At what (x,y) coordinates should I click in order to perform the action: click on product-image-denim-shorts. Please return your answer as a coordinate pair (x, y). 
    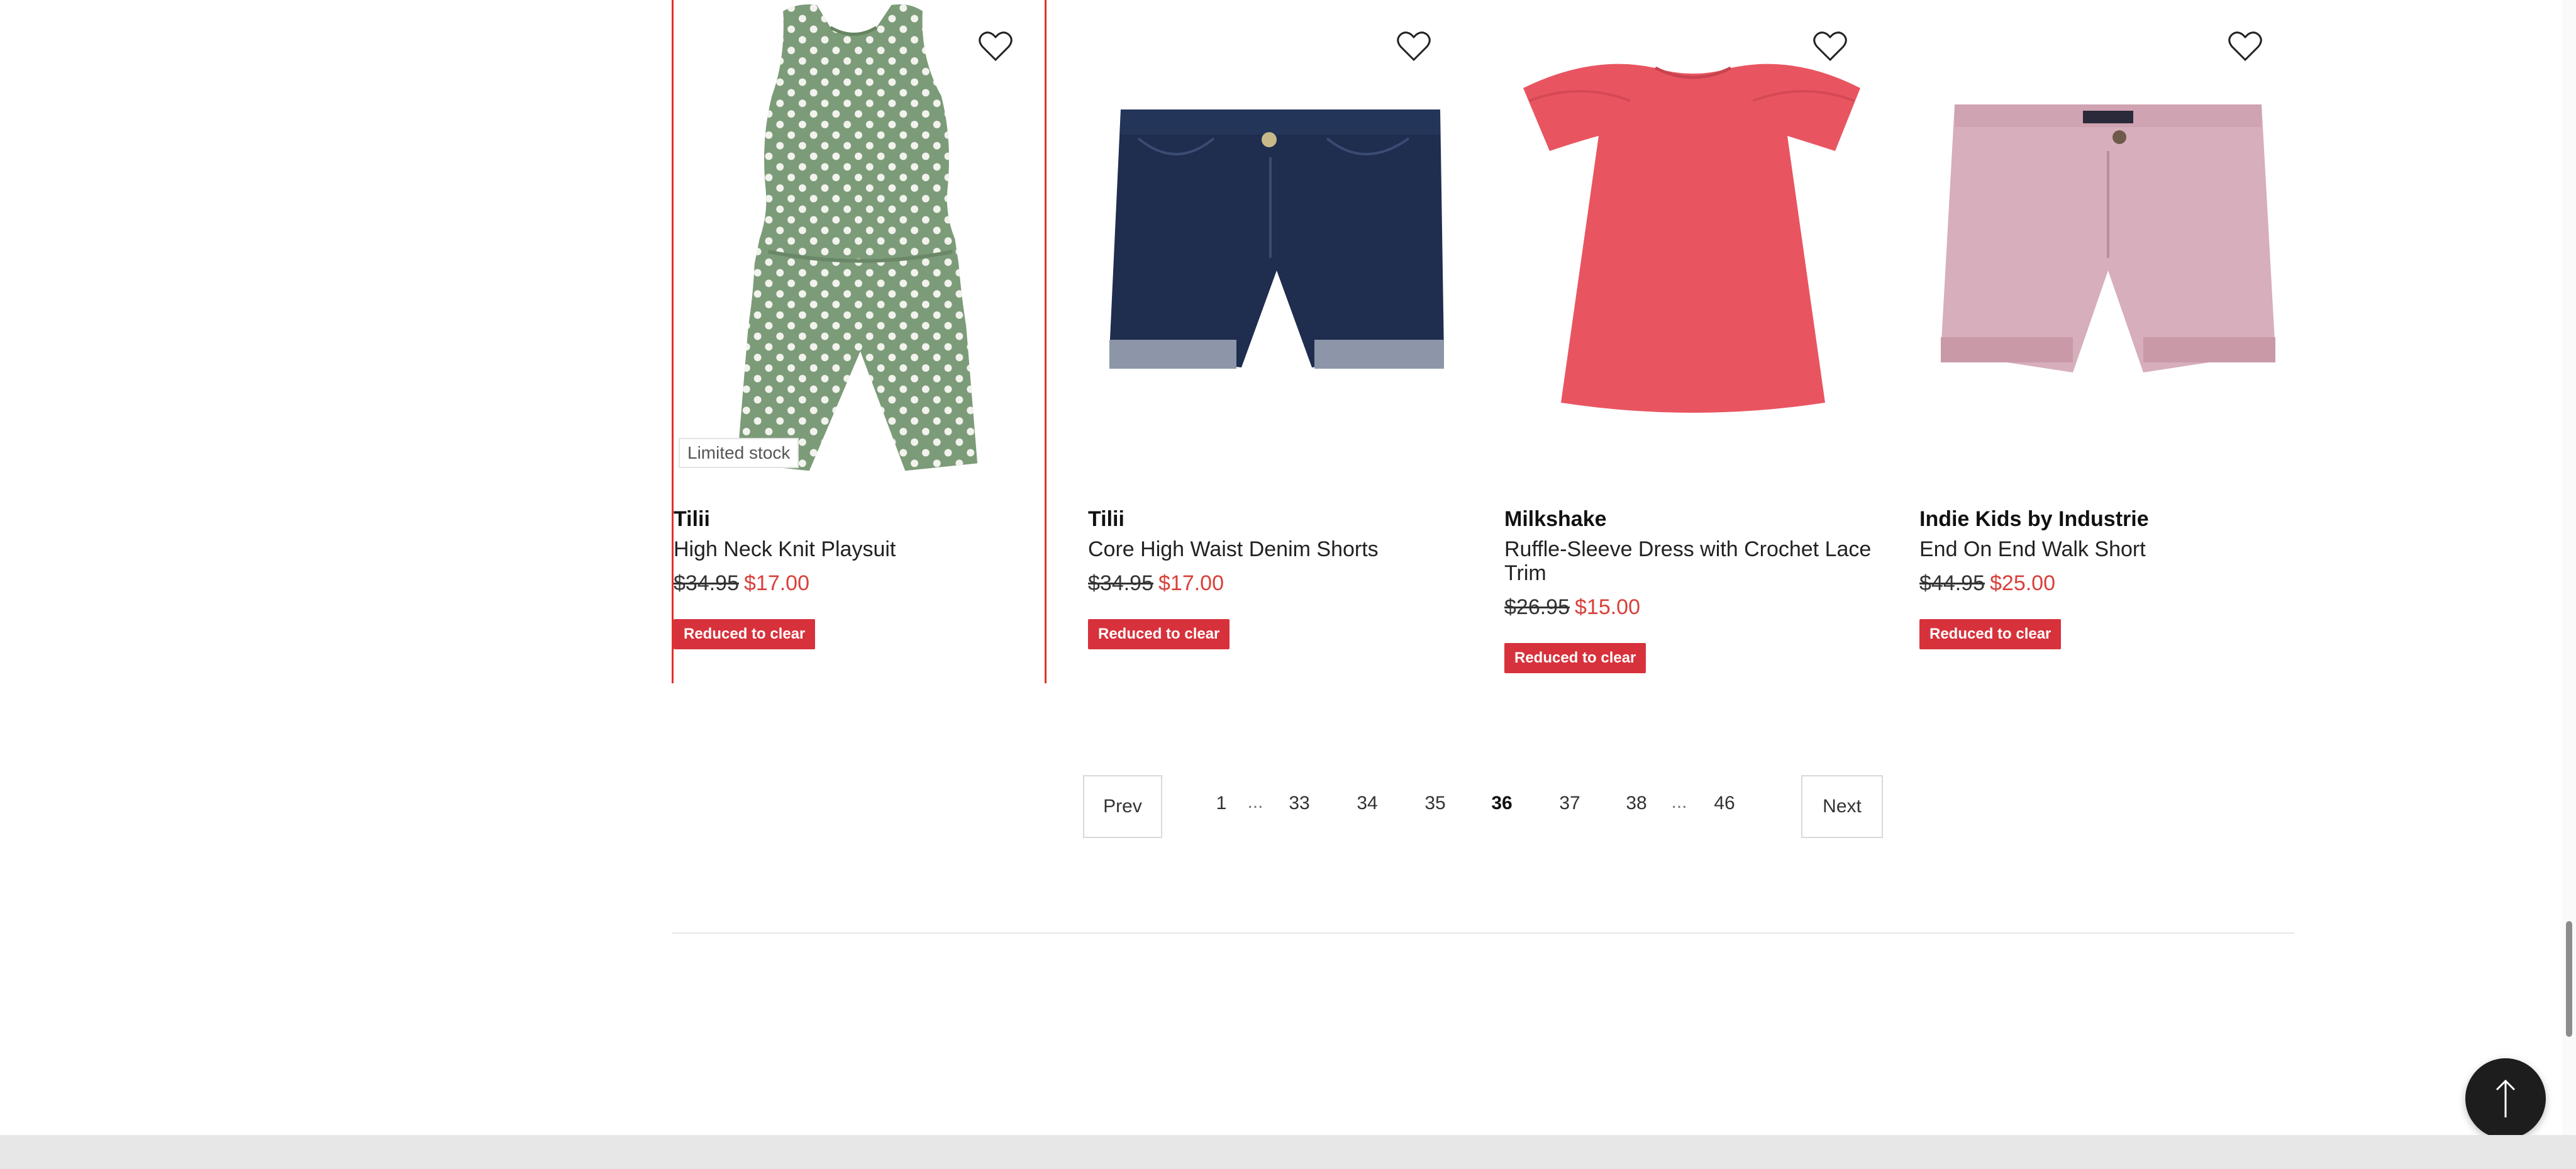
    Looking at the image, I should click on (1275, 242).